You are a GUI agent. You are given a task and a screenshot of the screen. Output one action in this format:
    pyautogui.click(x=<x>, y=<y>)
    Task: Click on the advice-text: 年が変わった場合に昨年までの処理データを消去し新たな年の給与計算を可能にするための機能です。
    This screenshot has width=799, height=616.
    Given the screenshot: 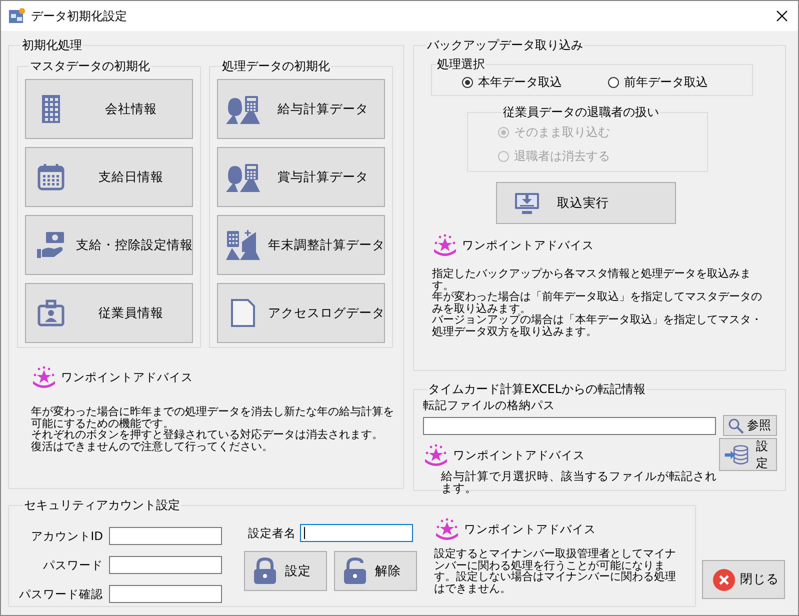 What is the action you would take?
    pyautogui.click(x=213, y=418)
    